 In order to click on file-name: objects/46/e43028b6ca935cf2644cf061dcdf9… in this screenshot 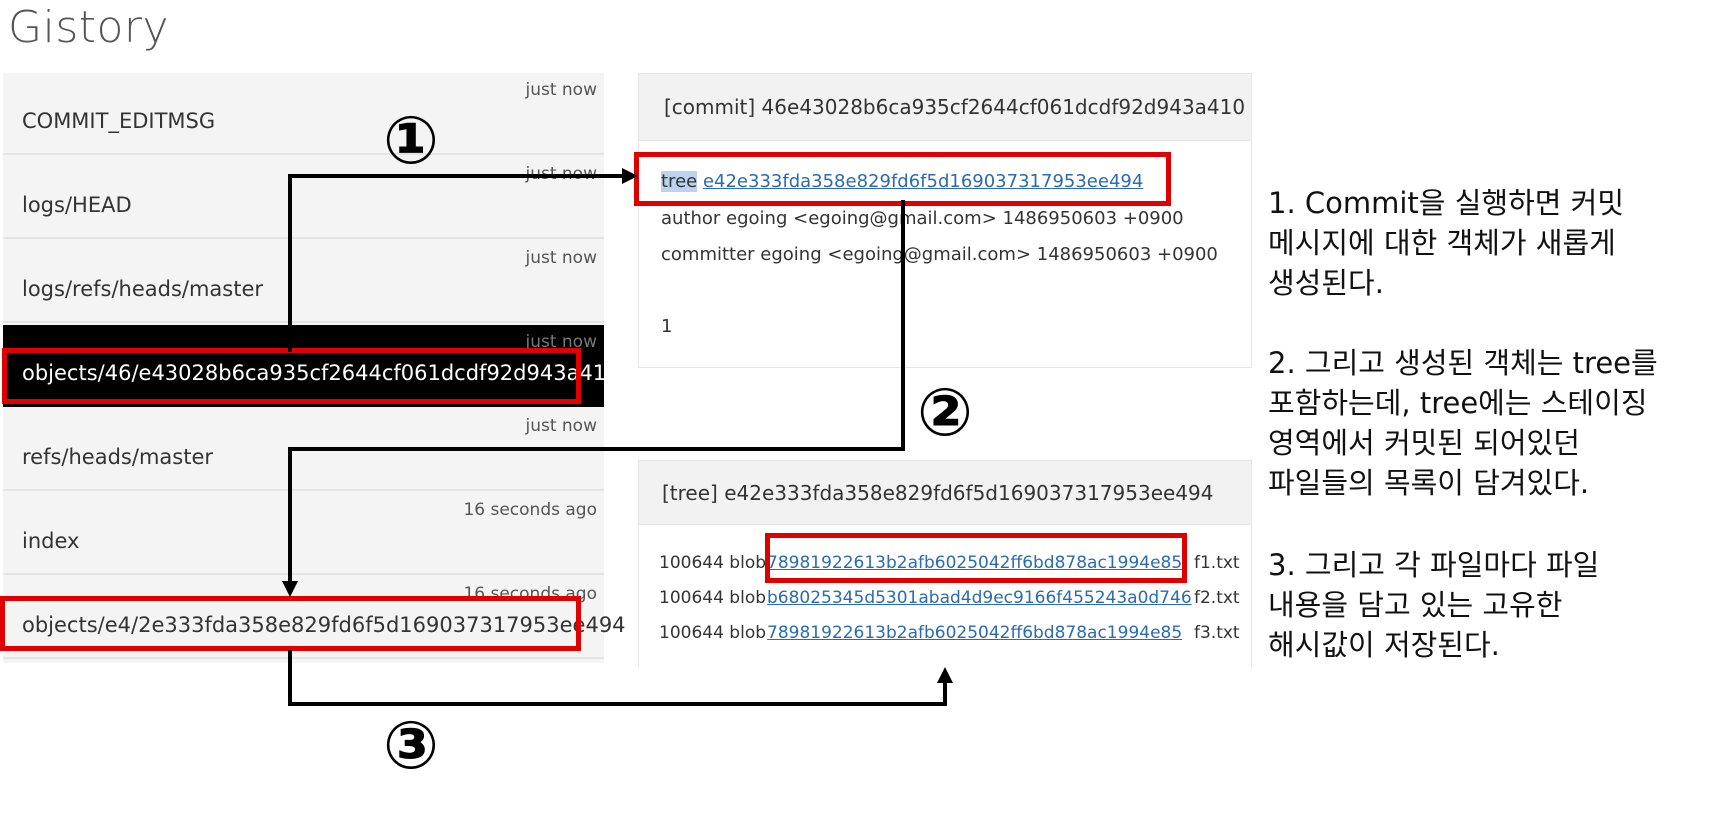, I will do `click(321, 373)`.